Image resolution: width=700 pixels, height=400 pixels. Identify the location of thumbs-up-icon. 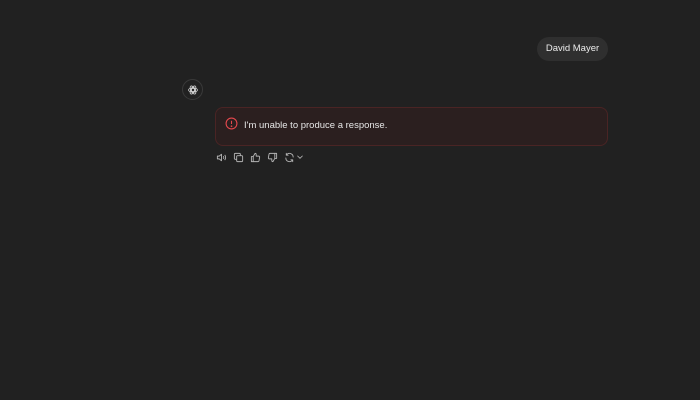
(255, 157).